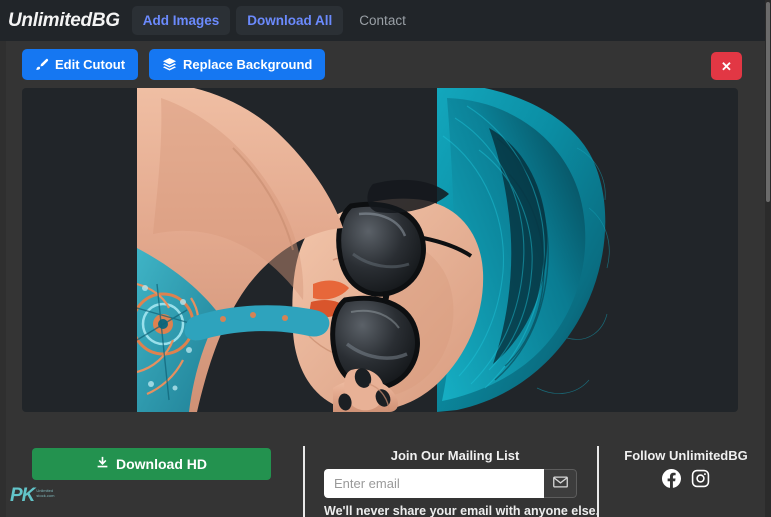  Describe the element at coordinates (382, 20) in the screenshot. I see `nav-contact-link: Contact` at that location.